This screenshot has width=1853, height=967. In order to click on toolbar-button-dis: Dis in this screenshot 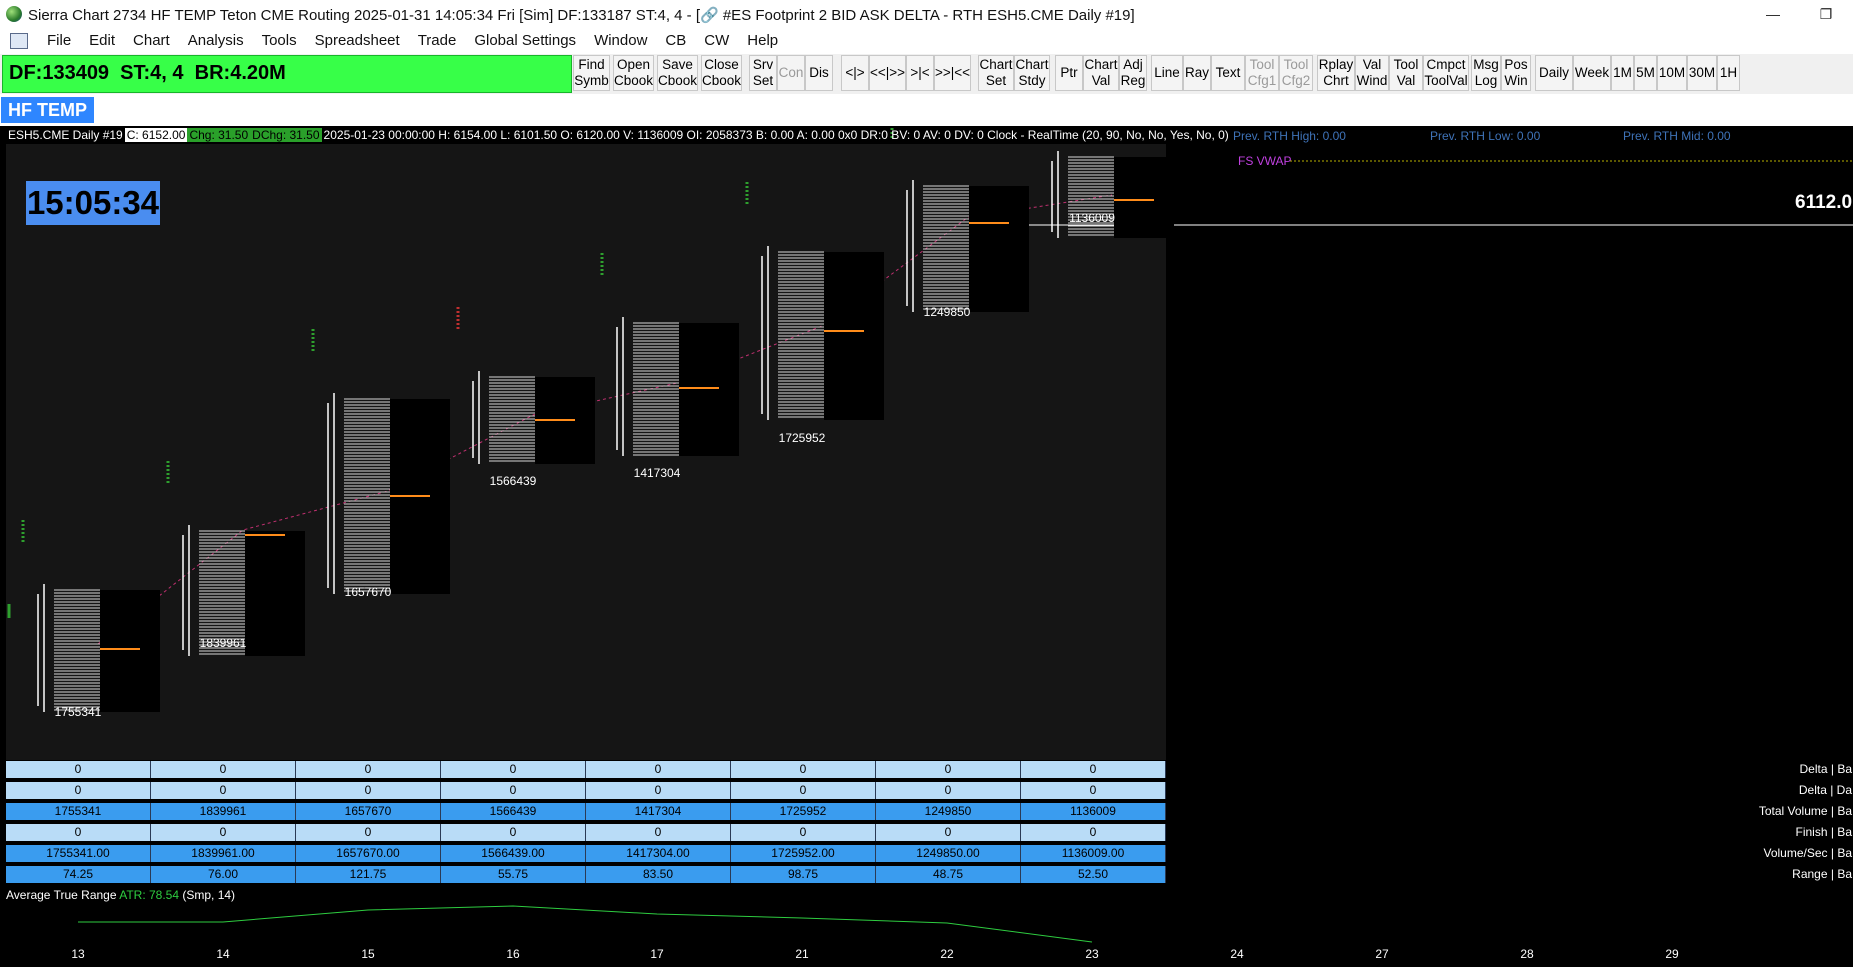, I will do `click(819, 73)`.